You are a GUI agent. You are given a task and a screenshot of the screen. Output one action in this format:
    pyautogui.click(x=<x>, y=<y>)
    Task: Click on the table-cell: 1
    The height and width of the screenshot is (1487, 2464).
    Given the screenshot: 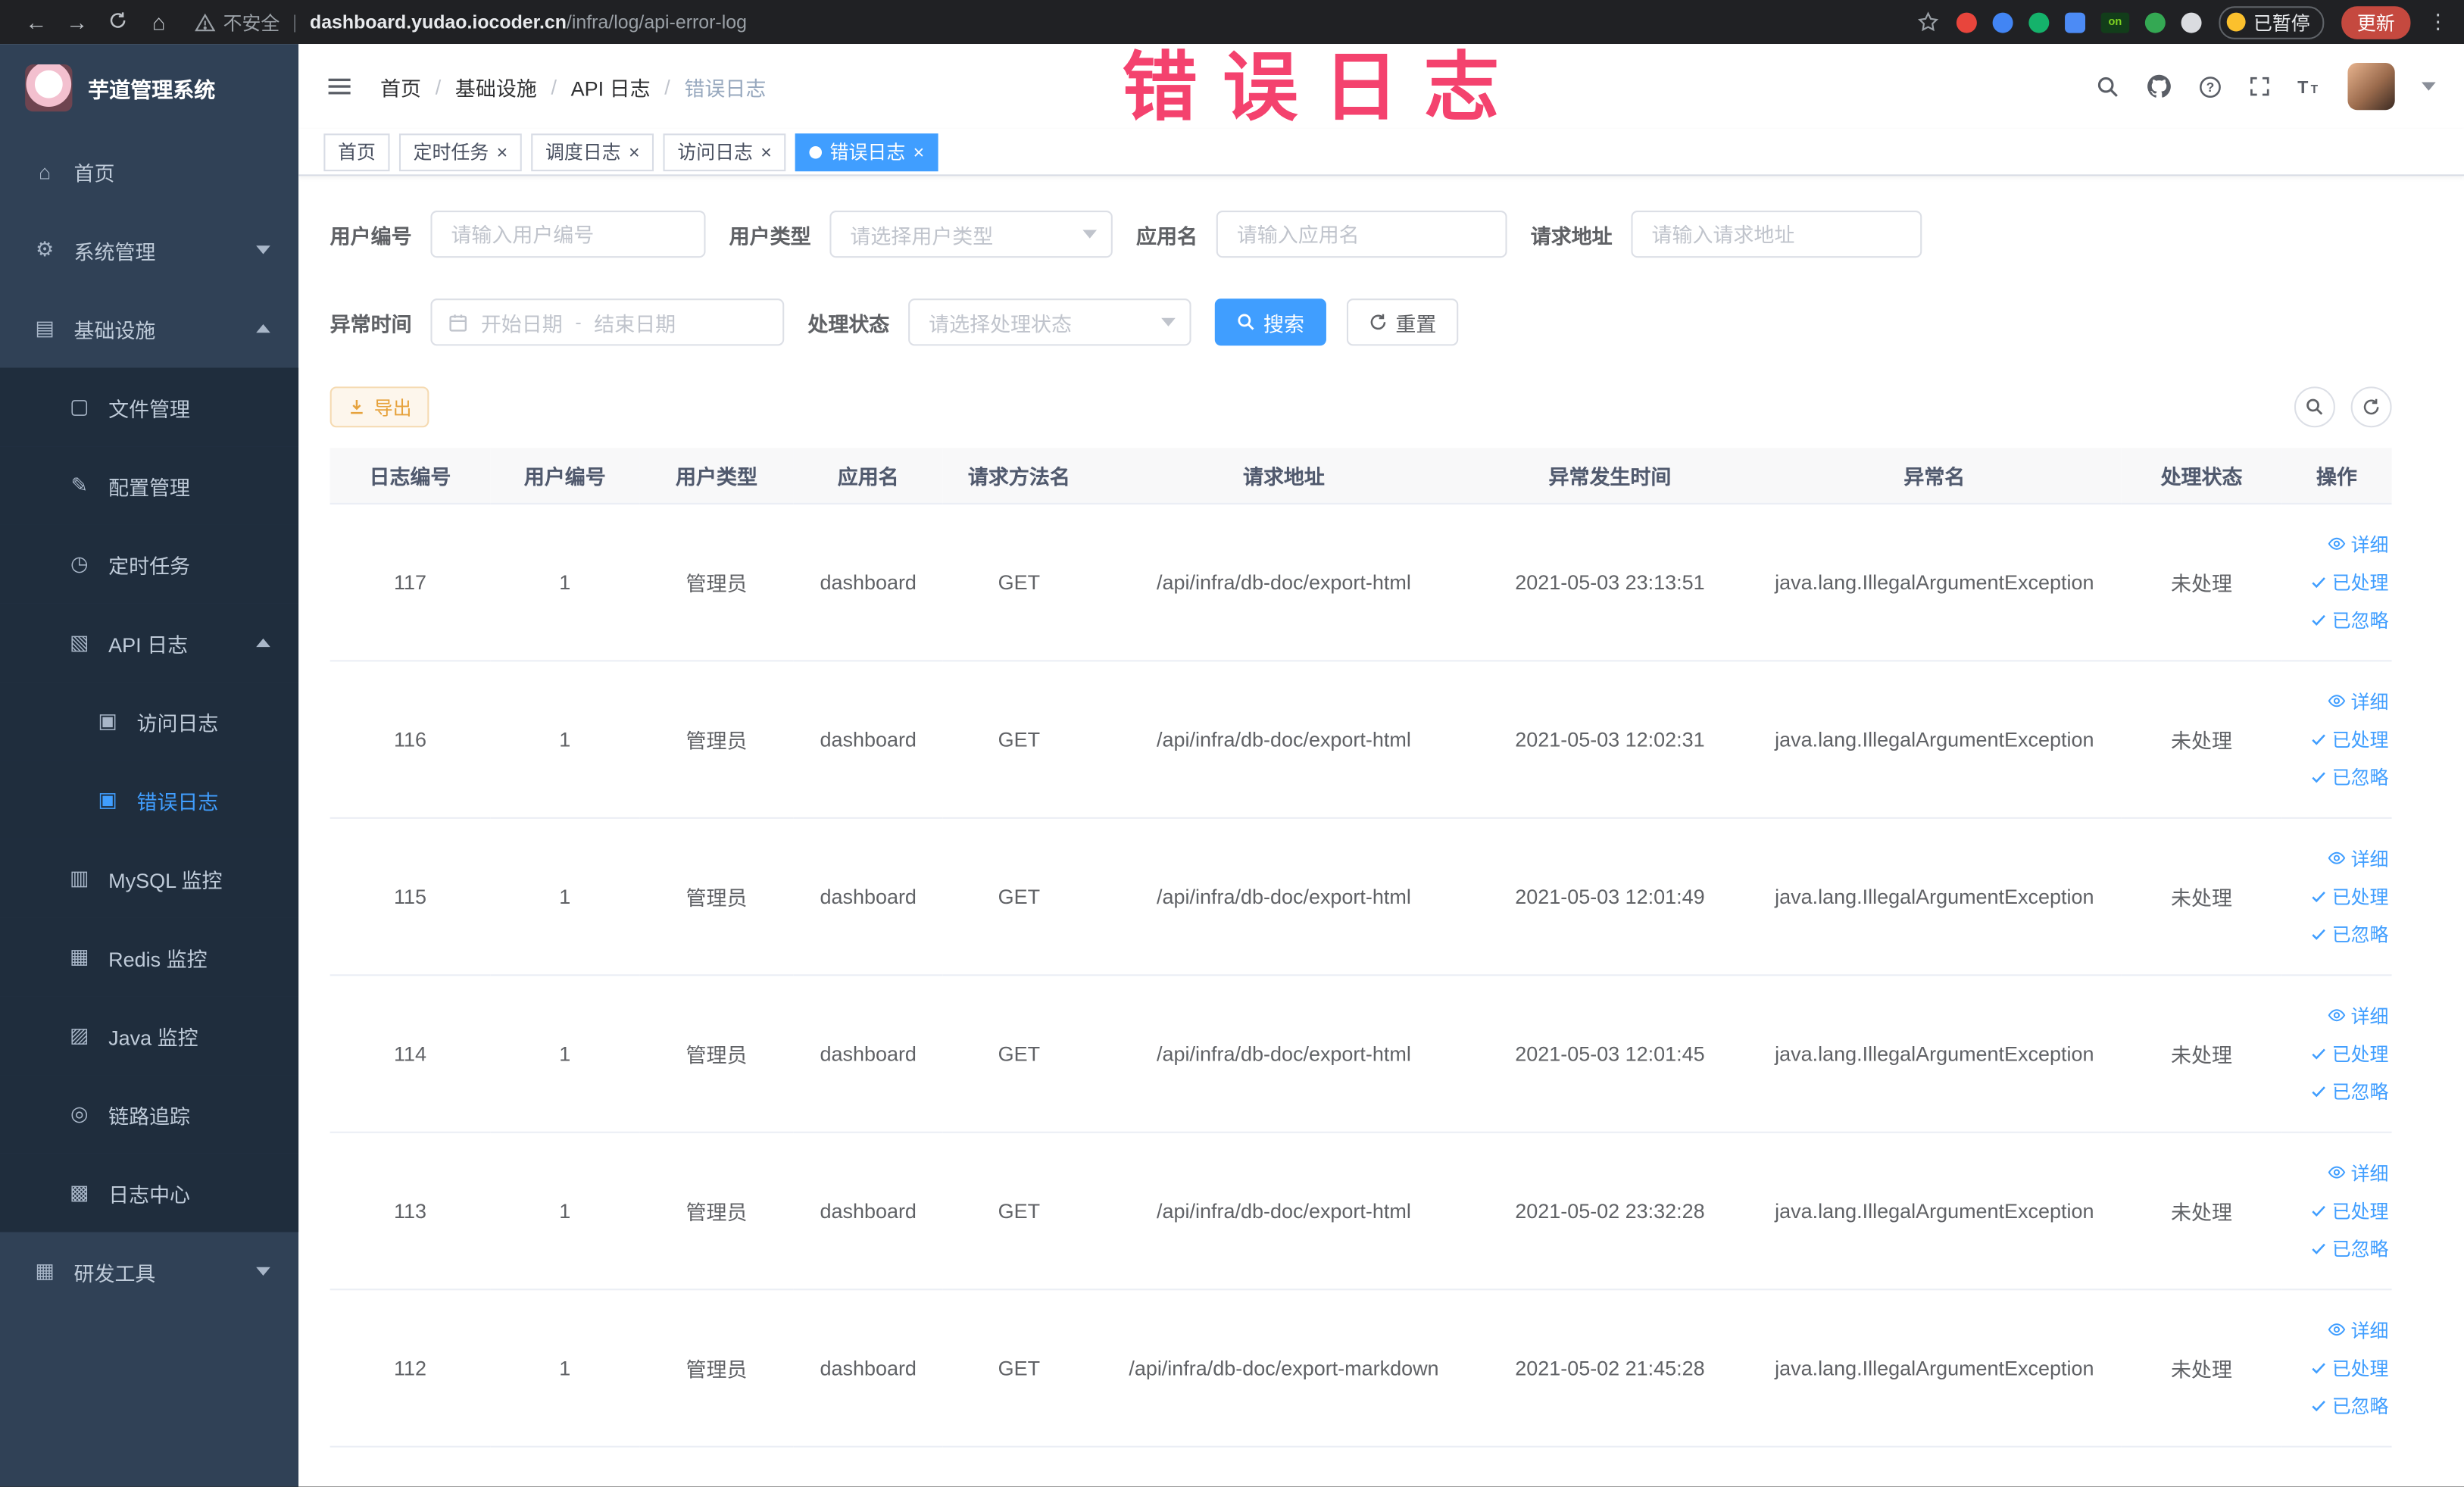 What is the action you would take?
    pyautogui.click(x=565, y=1053)
    